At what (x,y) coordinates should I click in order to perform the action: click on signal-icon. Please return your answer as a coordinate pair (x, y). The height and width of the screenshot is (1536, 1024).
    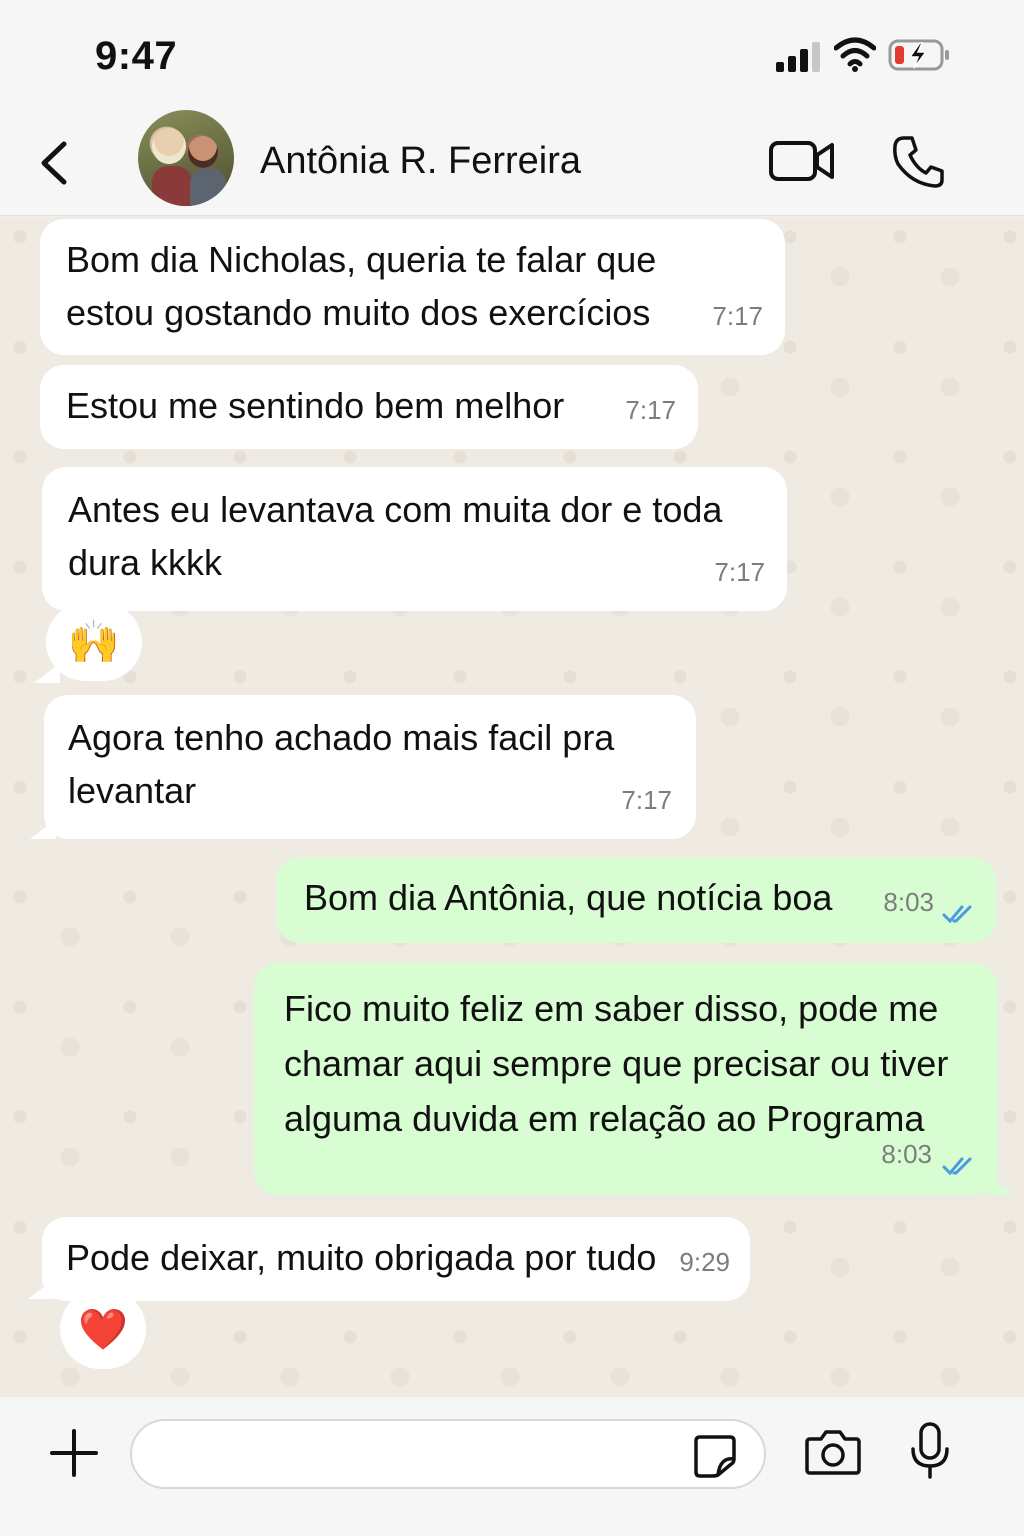
    Looking at the image, I should click on (798, 57).